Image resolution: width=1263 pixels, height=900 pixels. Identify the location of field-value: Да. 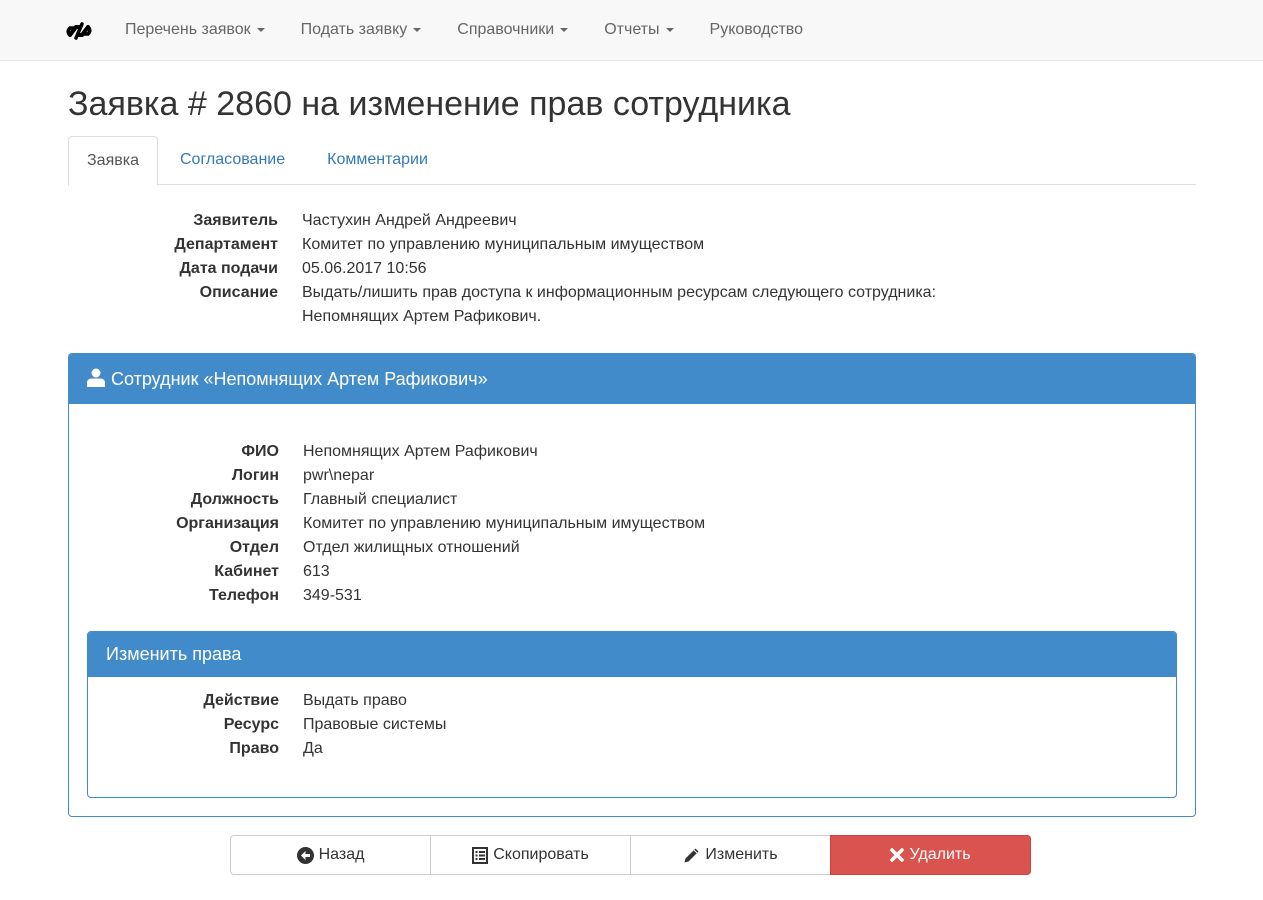
(313, 748).